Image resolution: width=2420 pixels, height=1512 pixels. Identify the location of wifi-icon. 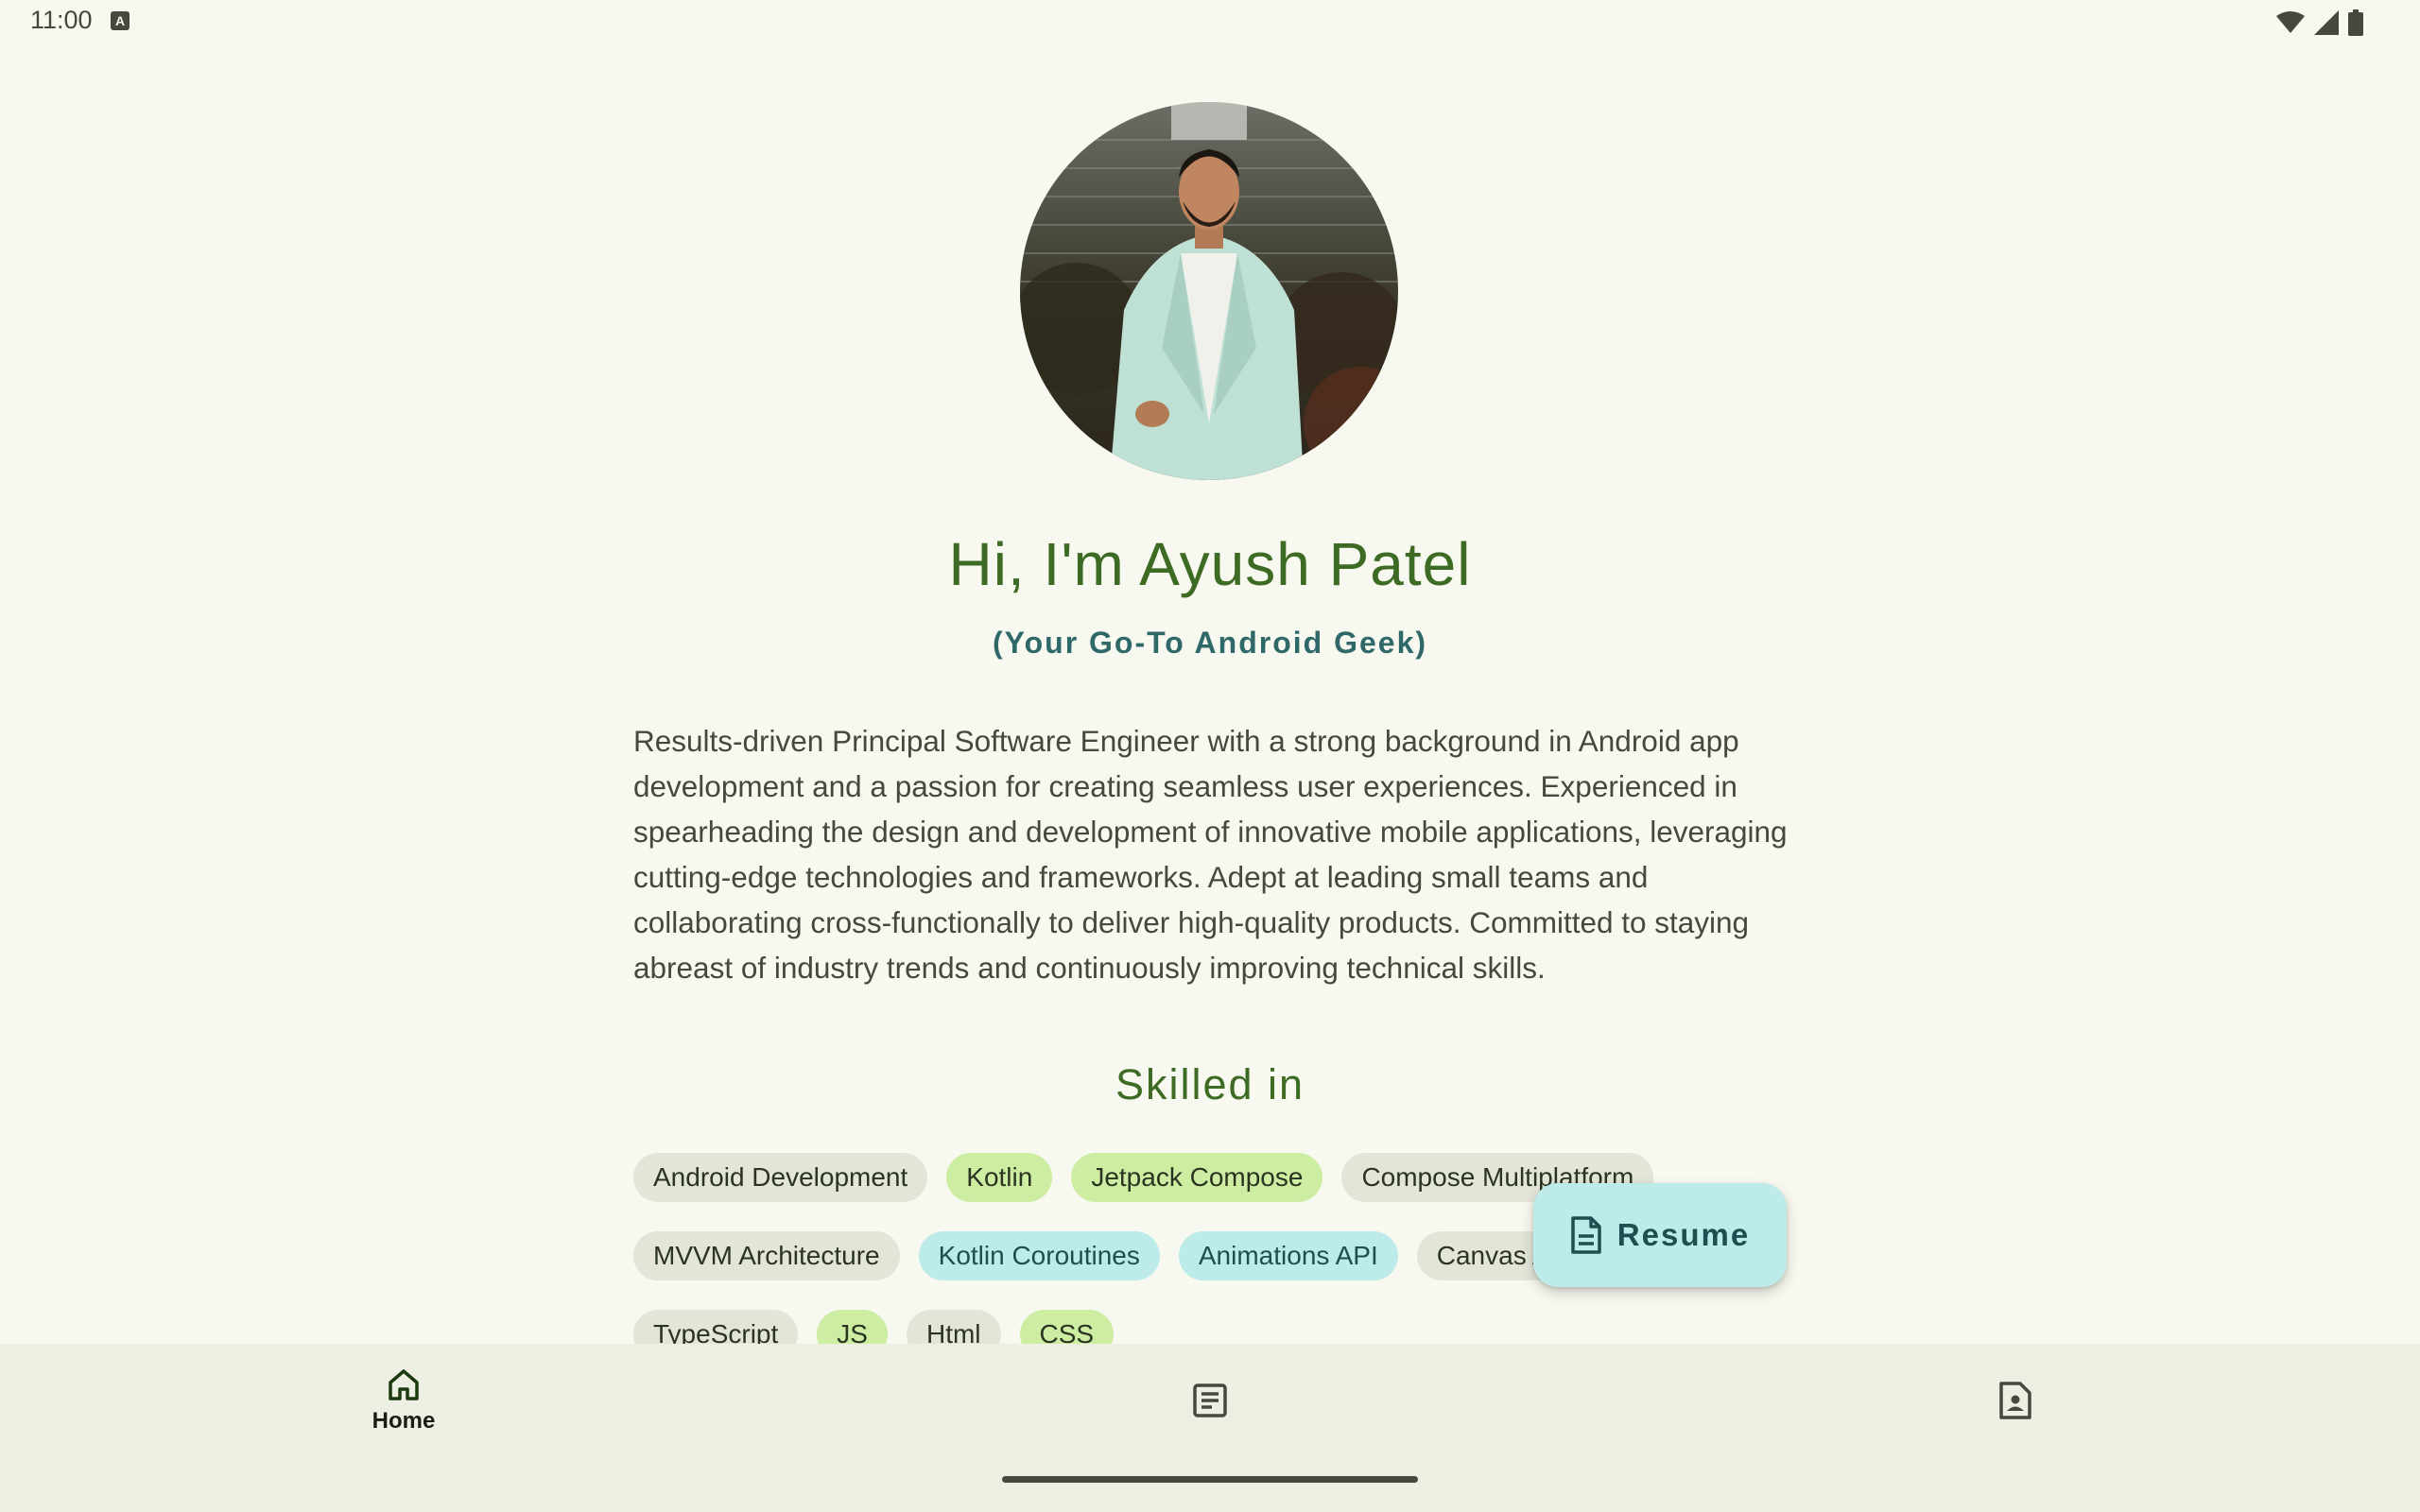
(2290, 22).